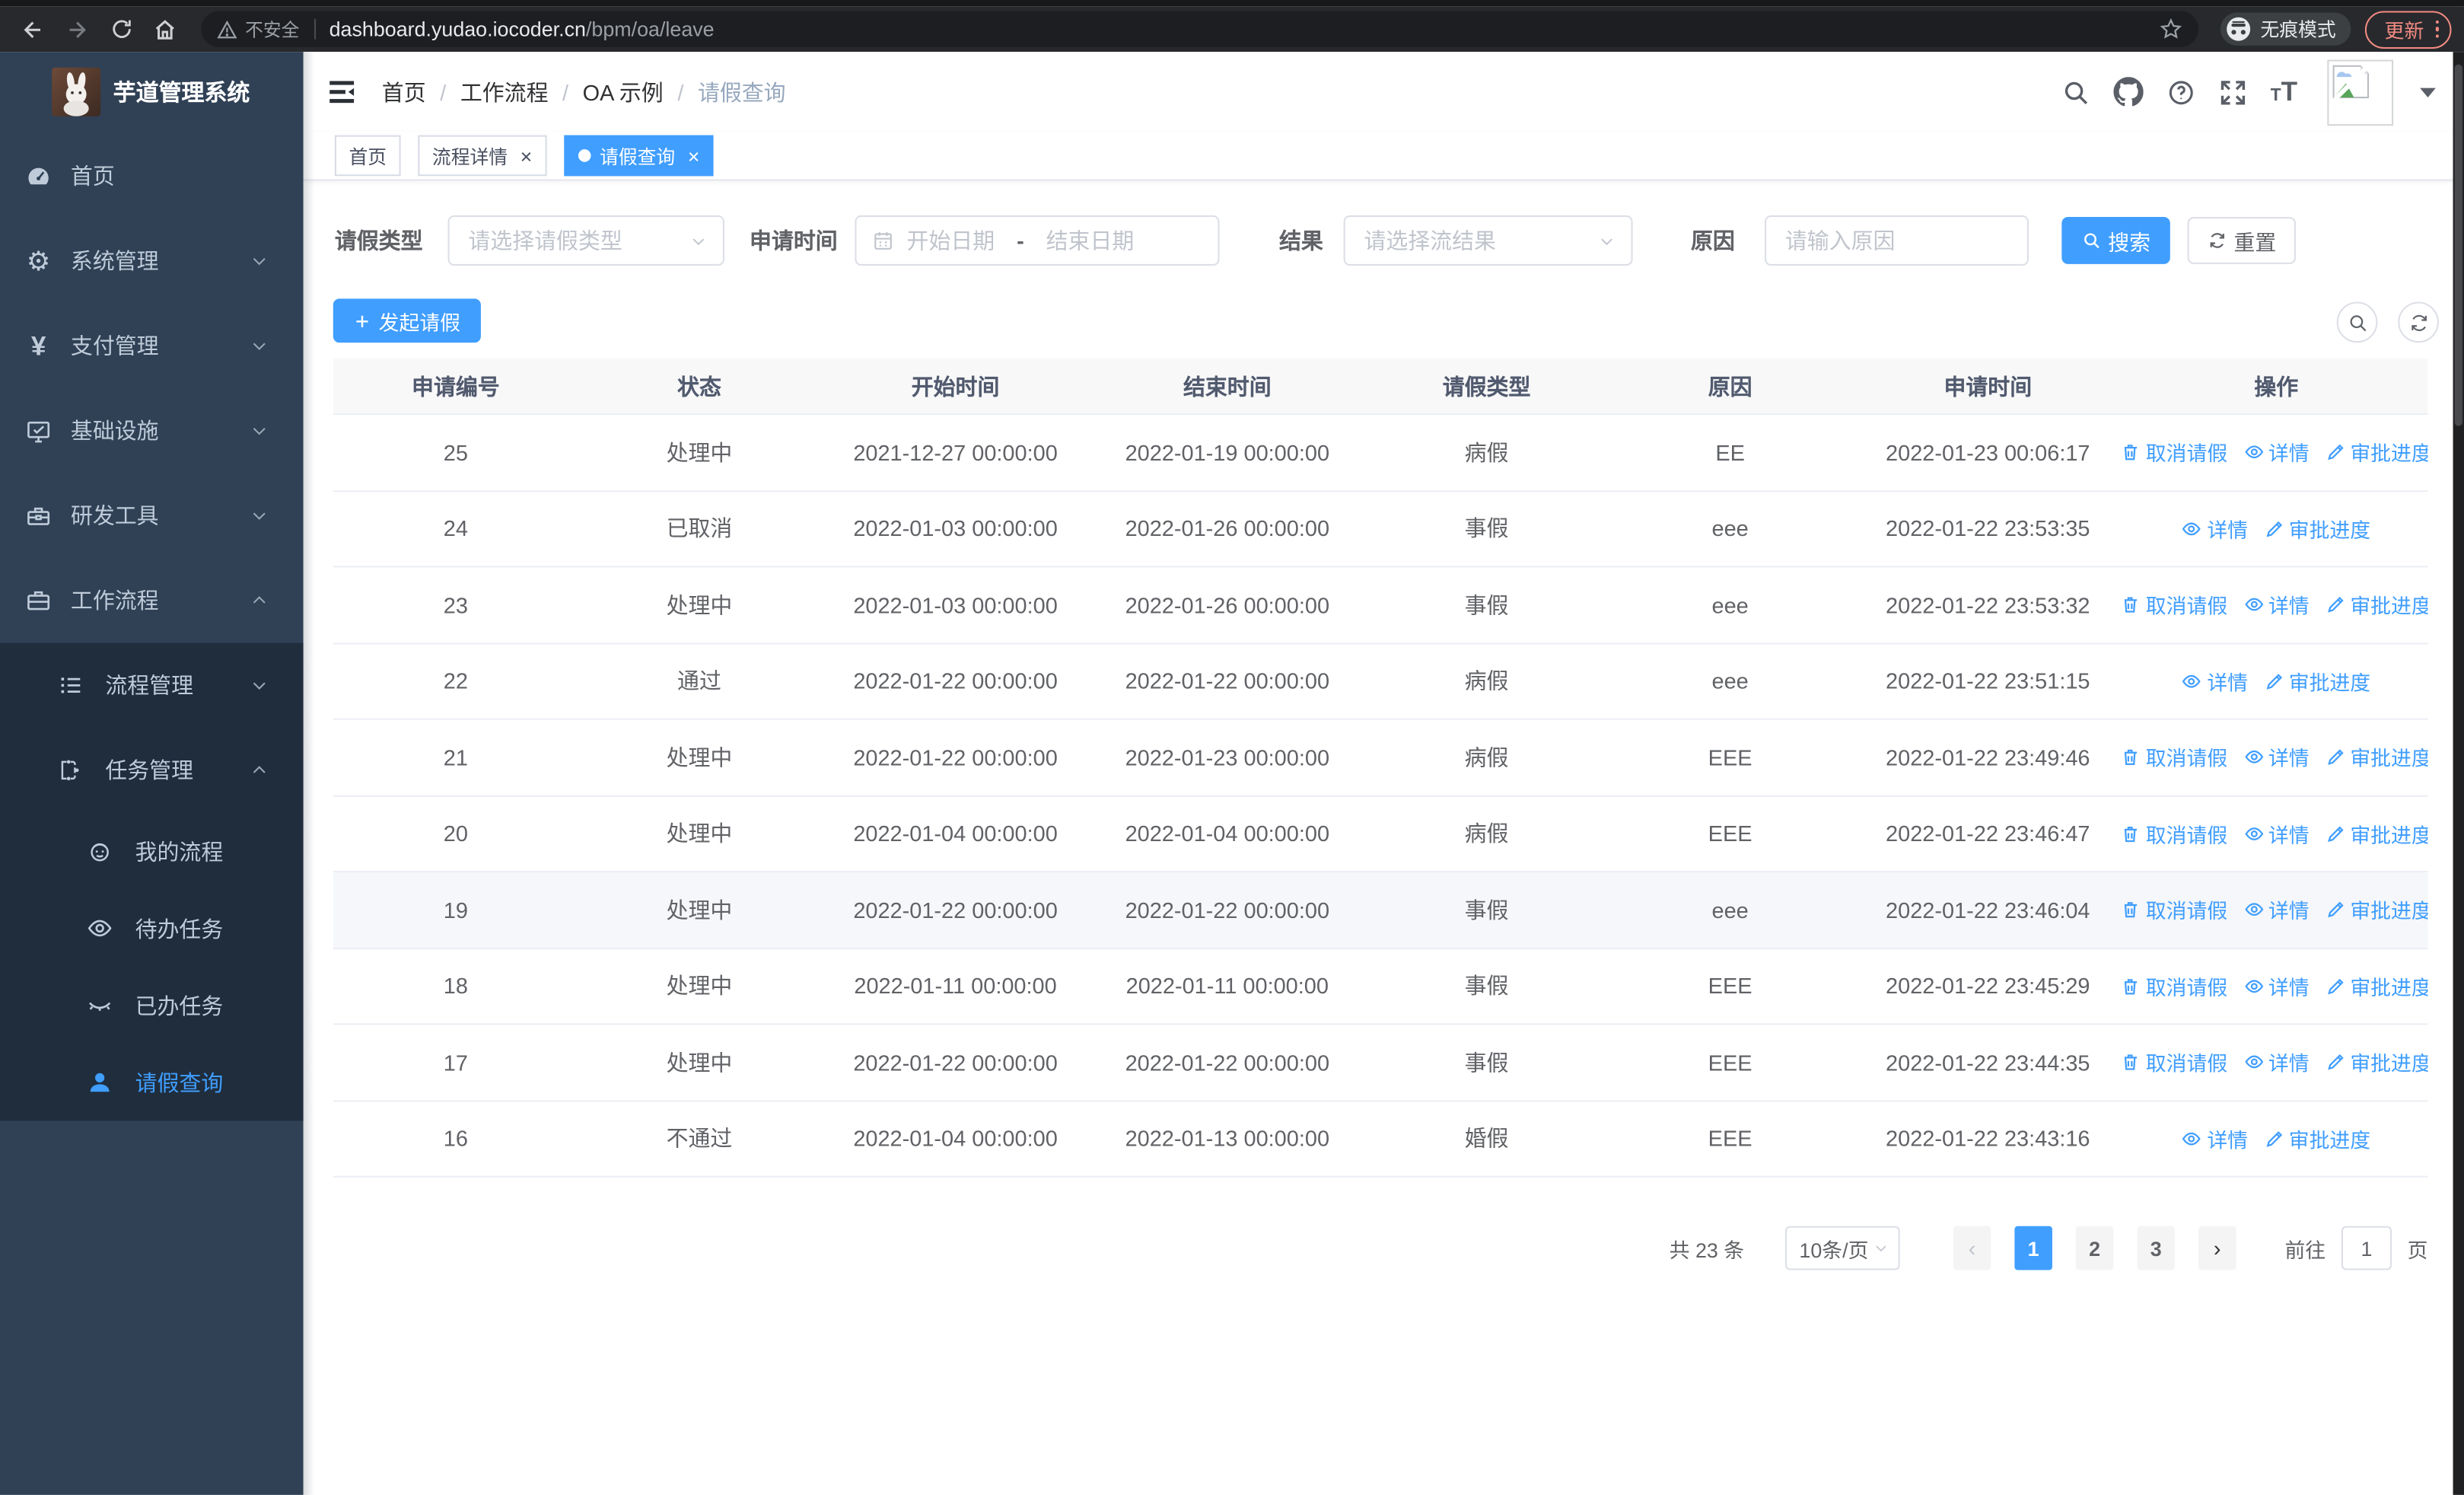 The image size is (2464, 1495). Describe the element at coordinates (2128, 92) in the screenshot. I see `github-icon` at that location.